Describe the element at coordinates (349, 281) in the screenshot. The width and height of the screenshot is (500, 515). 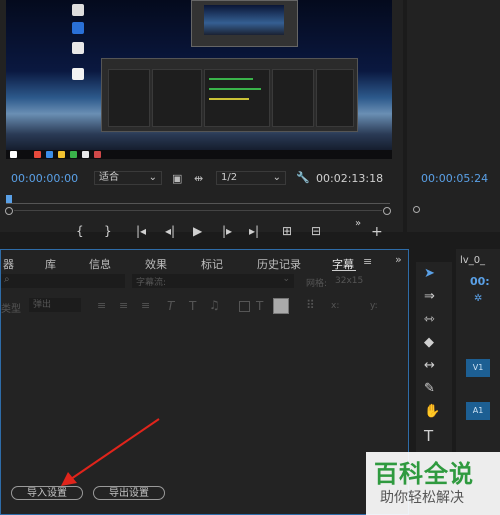
I see `grid-value: 32x15` at that location.